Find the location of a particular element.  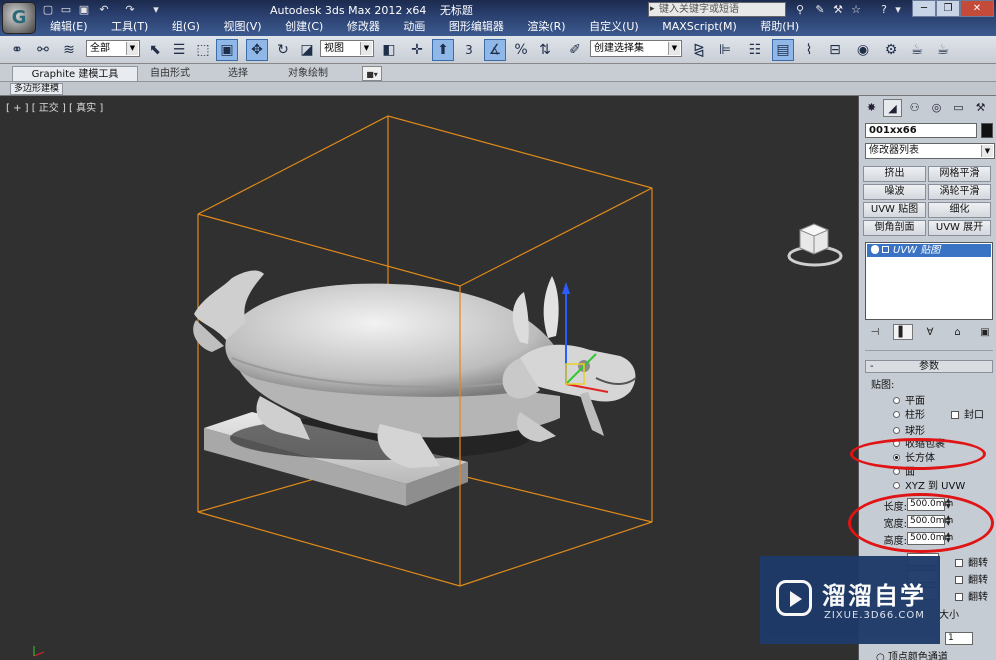

restore-button: ❐ is located at coordinates (948, 8).